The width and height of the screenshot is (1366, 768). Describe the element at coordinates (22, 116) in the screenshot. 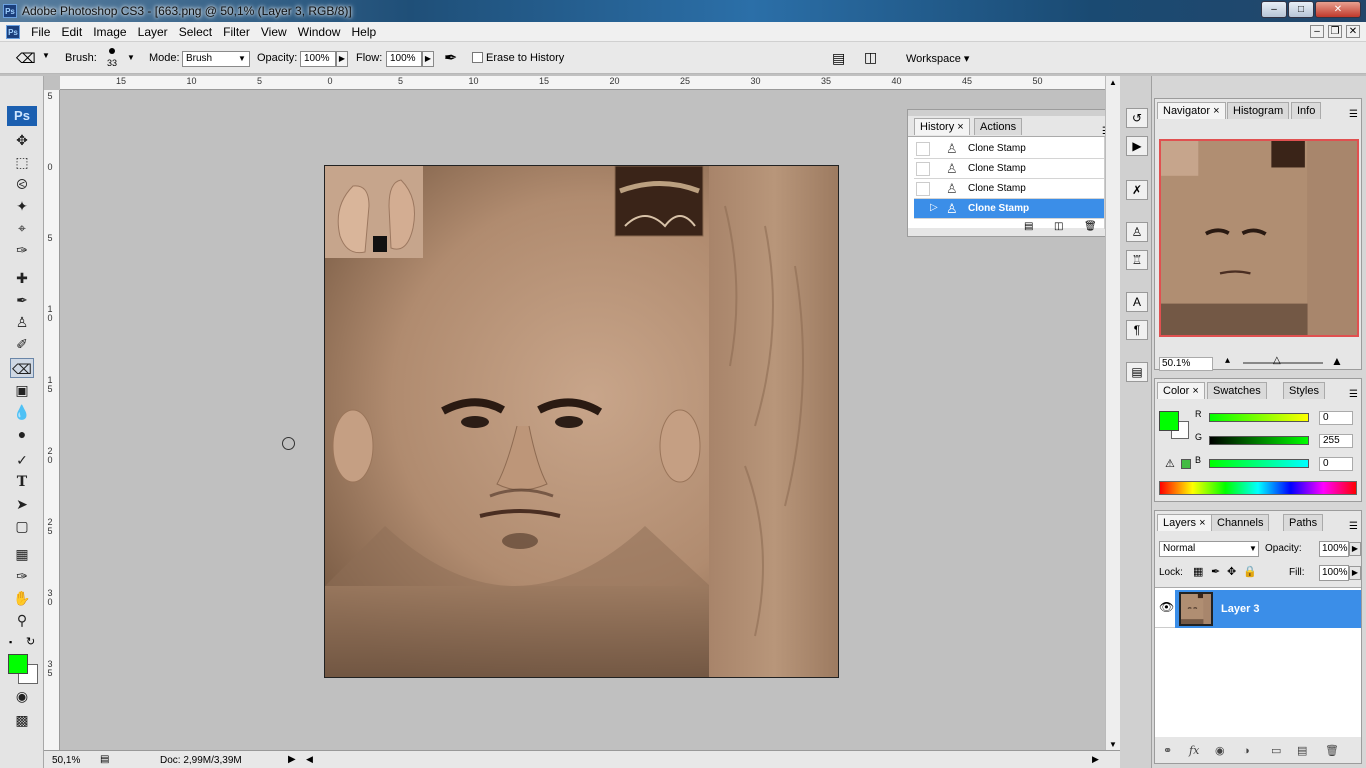

I see `ps-logo: Ps` at that location.